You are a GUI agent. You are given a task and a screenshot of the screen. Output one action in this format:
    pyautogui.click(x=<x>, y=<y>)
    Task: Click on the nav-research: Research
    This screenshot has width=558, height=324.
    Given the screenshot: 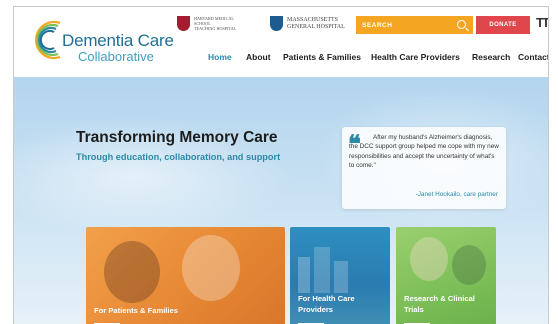 What is the action you would take?
    pyautogui.click(x=491, y=57)
    